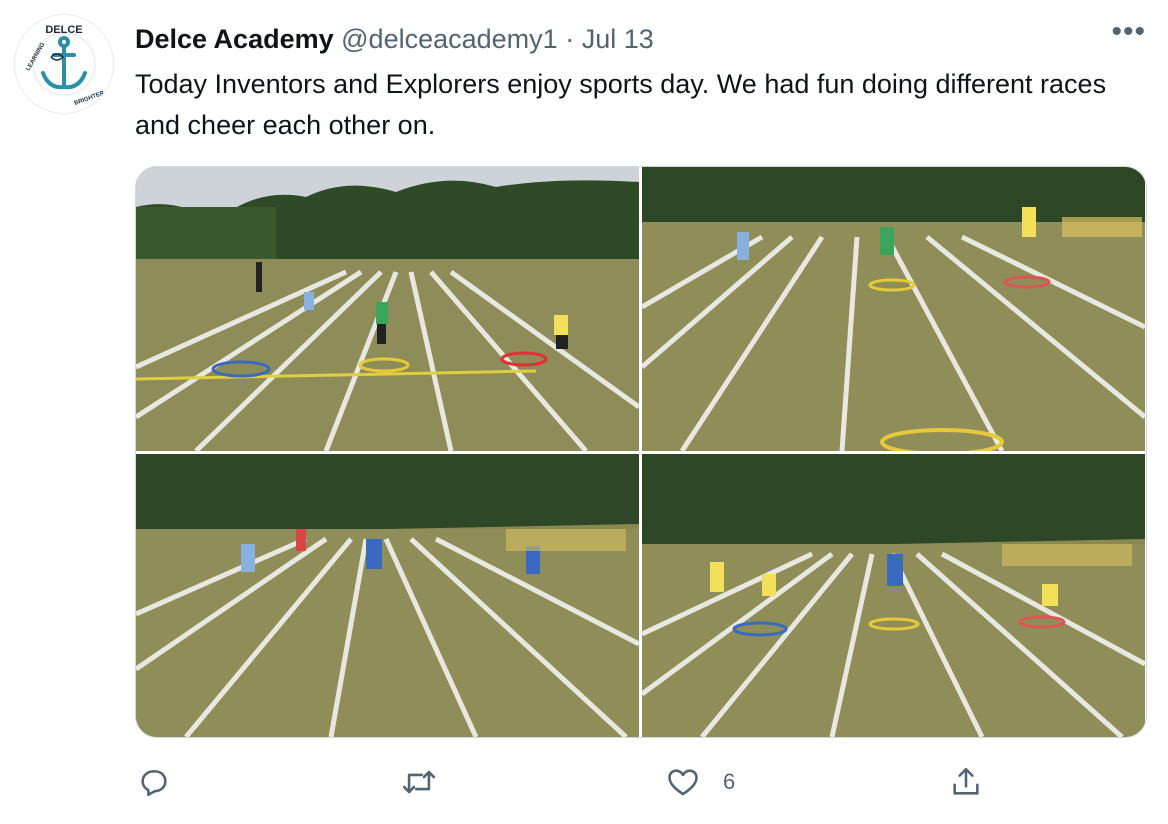  Describe the element at coordinates (449, 39) in the screenshot. I see `author-handle: @delceacademy1` at that location.